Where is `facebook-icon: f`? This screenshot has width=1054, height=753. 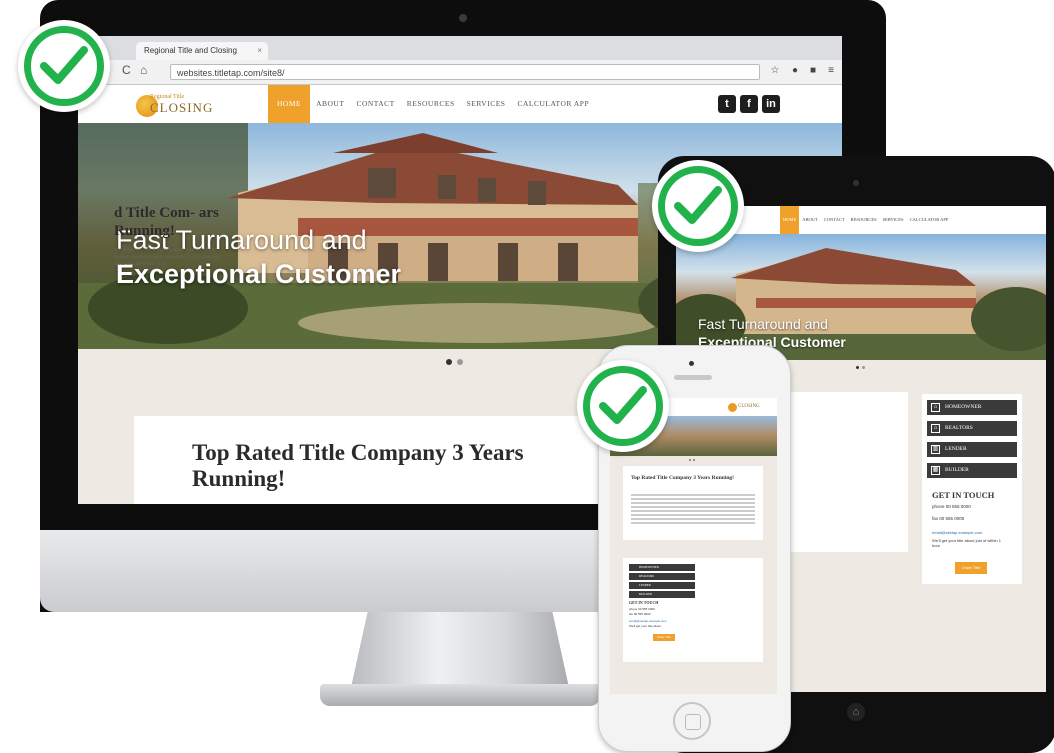 facebook-icon: f is located at coordinates (749, 104).